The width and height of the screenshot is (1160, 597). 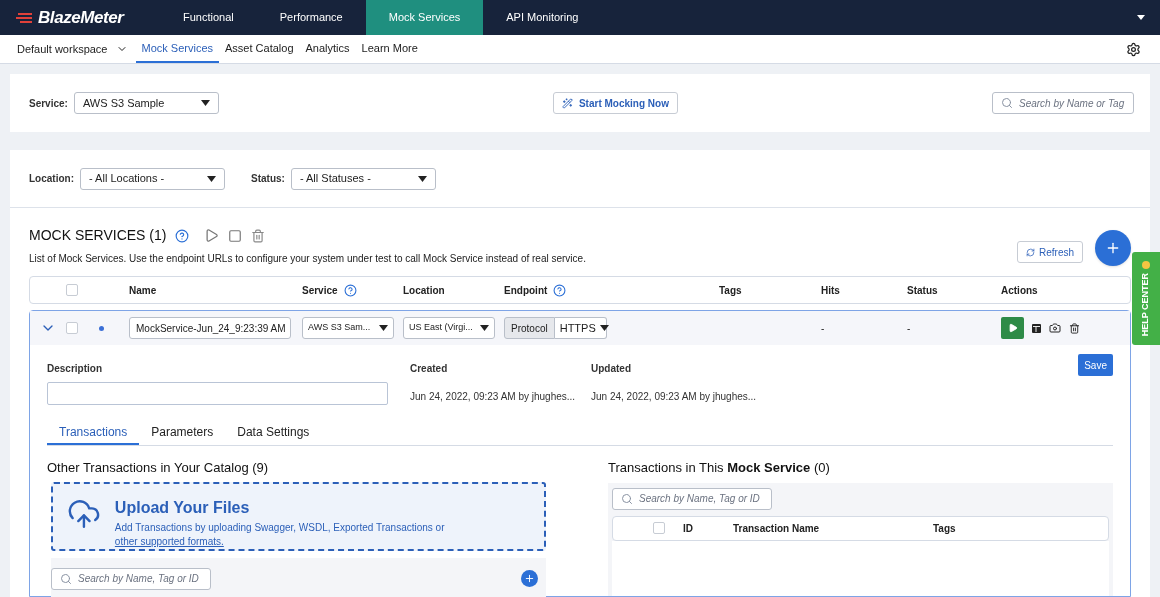 What do you see at coordinates (98, 235) in the screenshot?
I see `section-title: MOCK SERVICES (1)` at bounding box center [98, 235].